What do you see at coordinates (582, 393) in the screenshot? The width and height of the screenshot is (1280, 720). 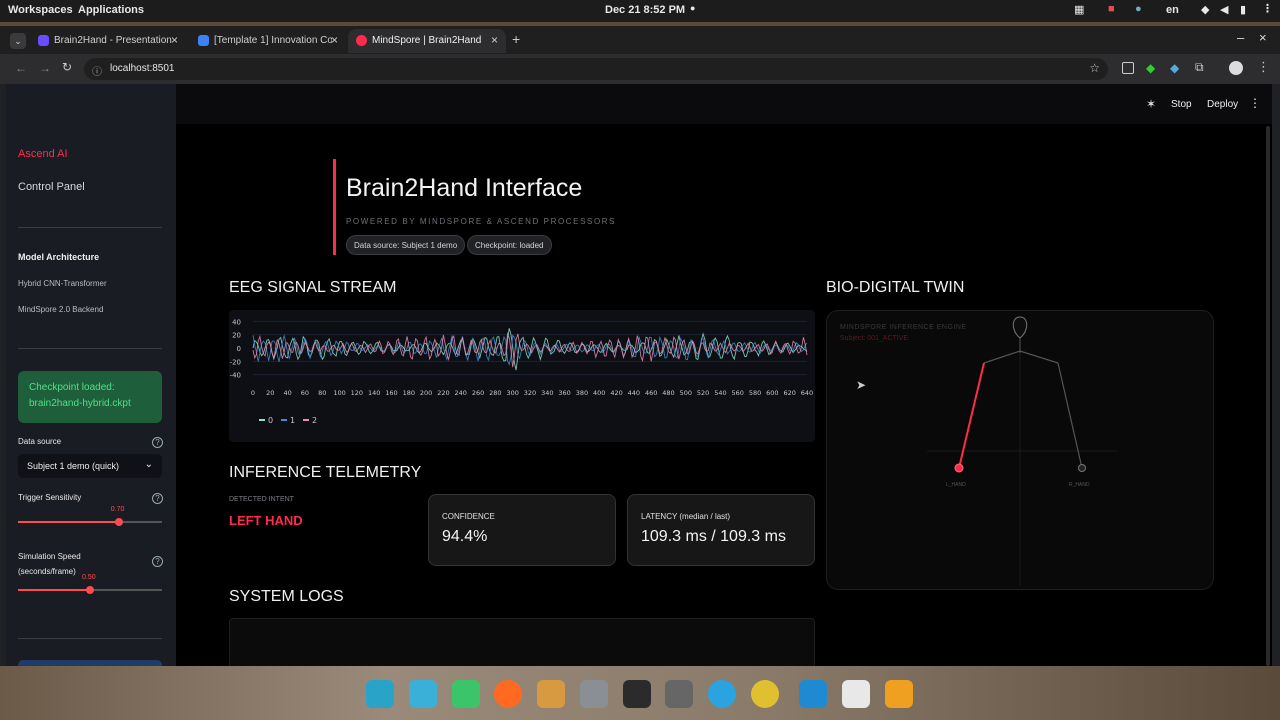 I see `x-tick-label: 380` at bounding box center [582, 393].